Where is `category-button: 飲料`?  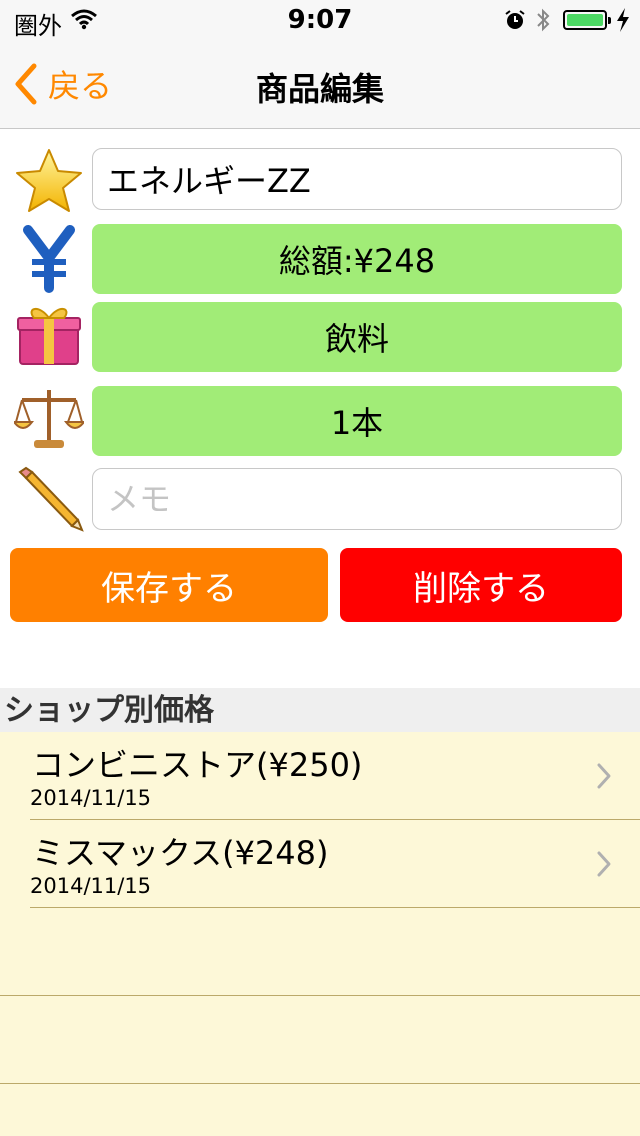 category-button: 飲料 is located at coordinates (357, 337).